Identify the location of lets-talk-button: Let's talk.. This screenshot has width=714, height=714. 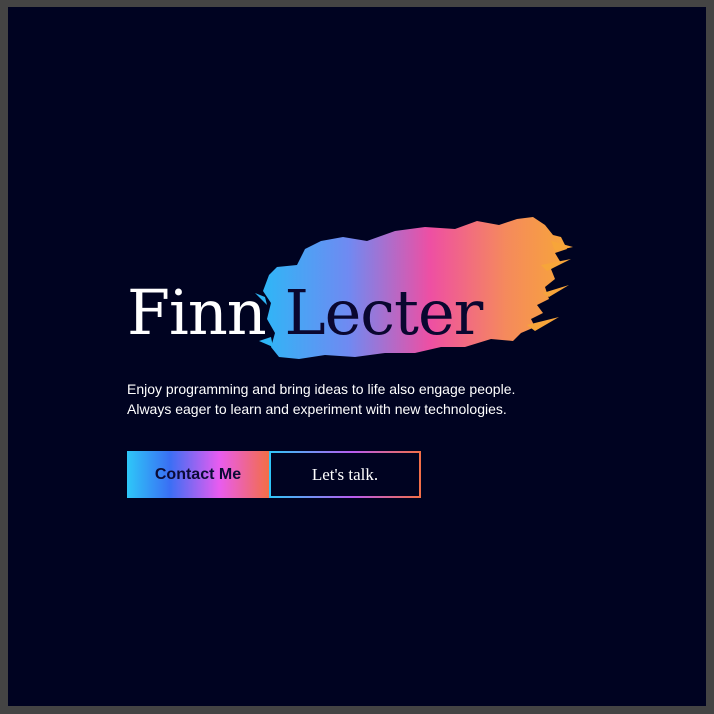
(345, 474).